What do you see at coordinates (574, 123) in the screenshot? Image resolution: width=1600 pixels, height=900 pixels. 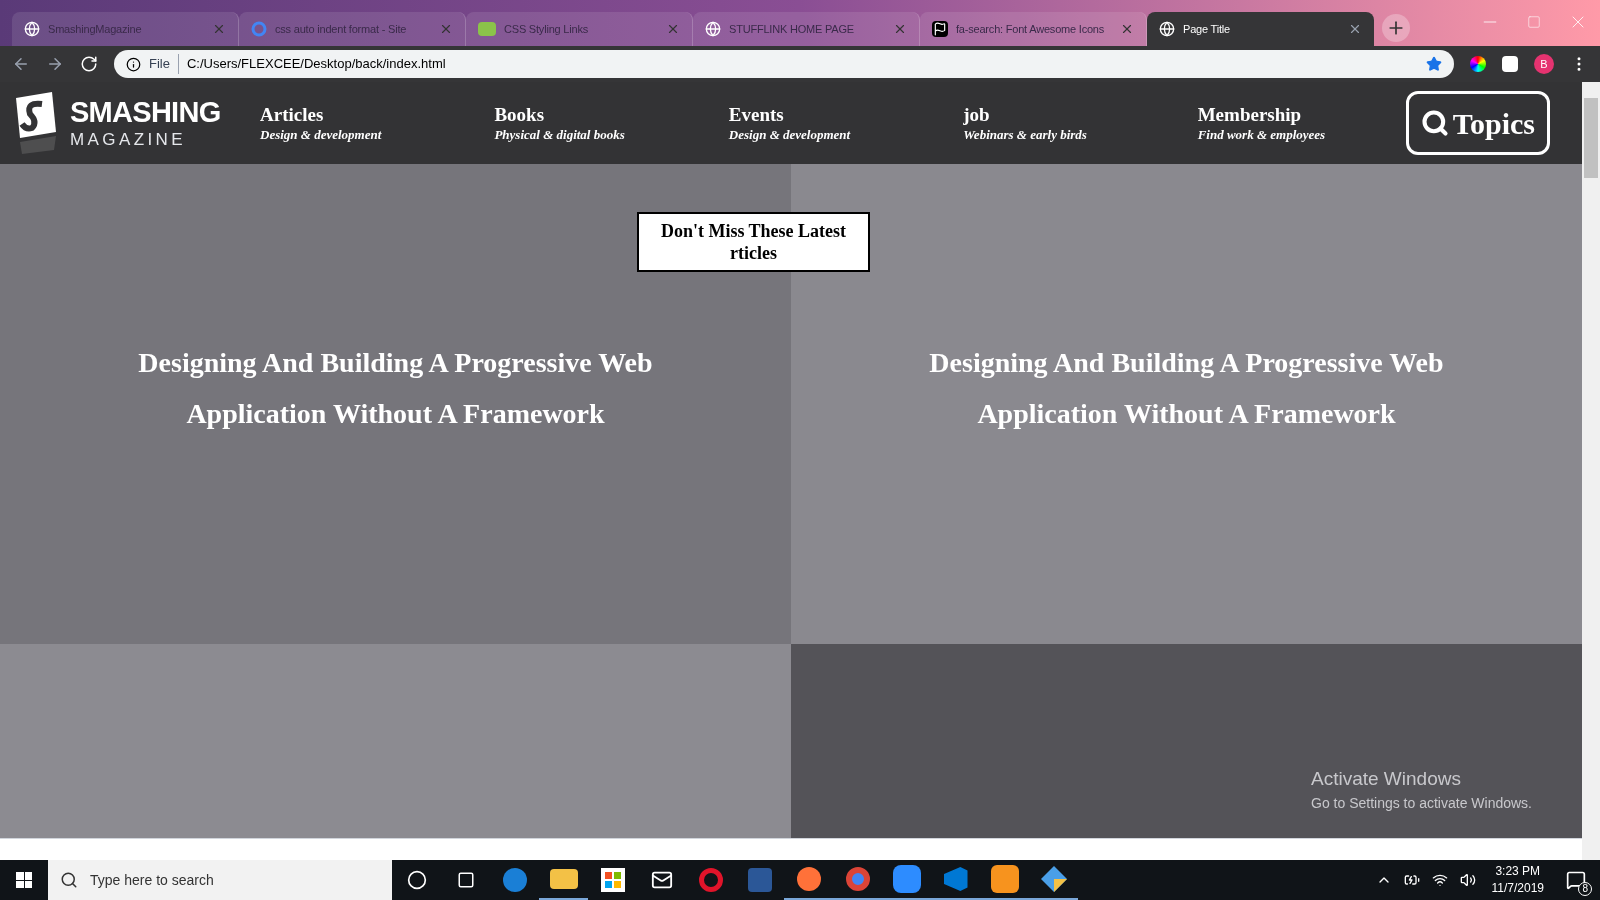 I see `nav-link: Books Physical & digital books` at bounding box center [574, 123].